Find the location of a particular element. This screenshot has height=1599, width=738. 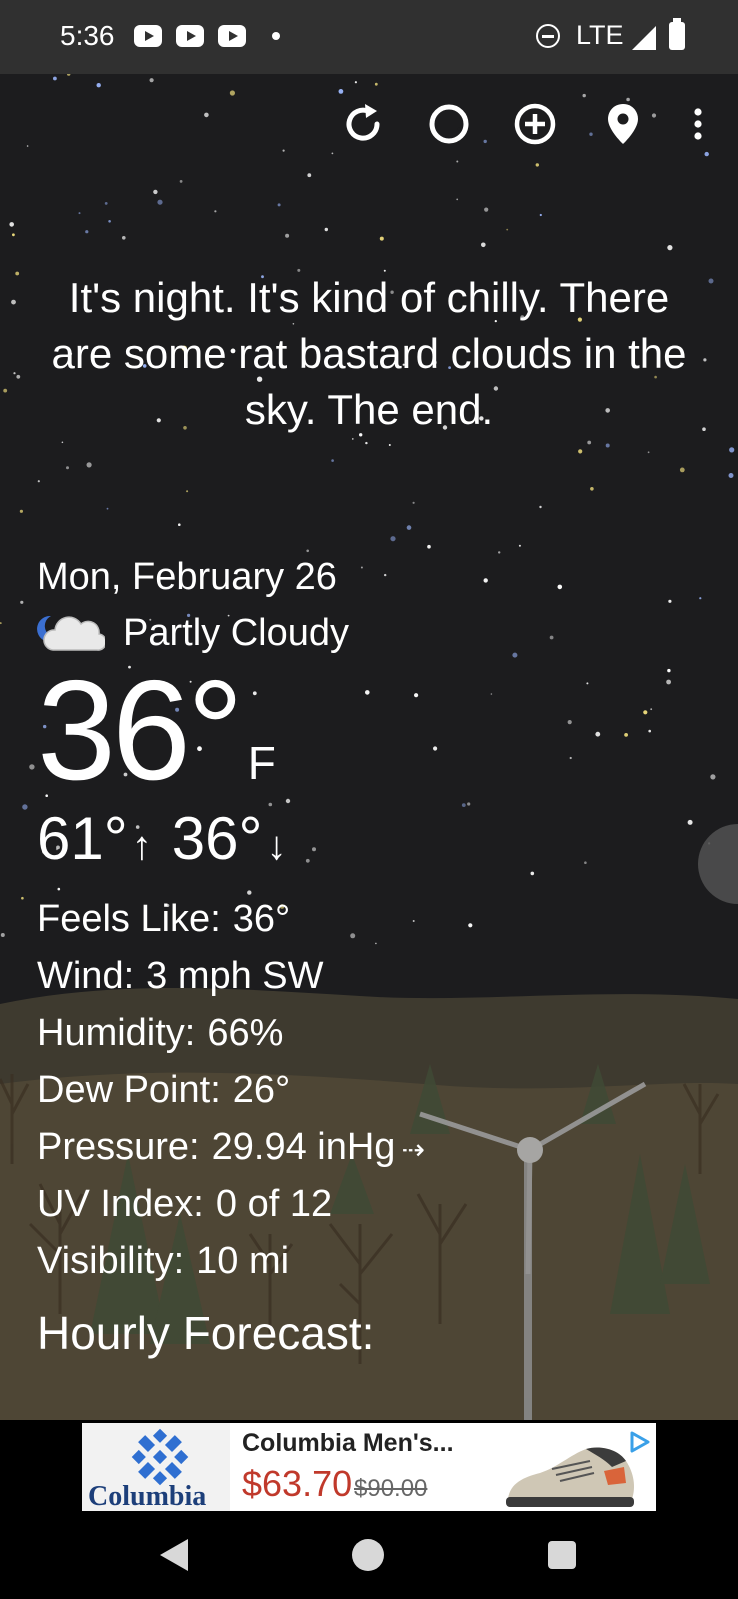

cloud-edge is located at coordinates (718, 864).